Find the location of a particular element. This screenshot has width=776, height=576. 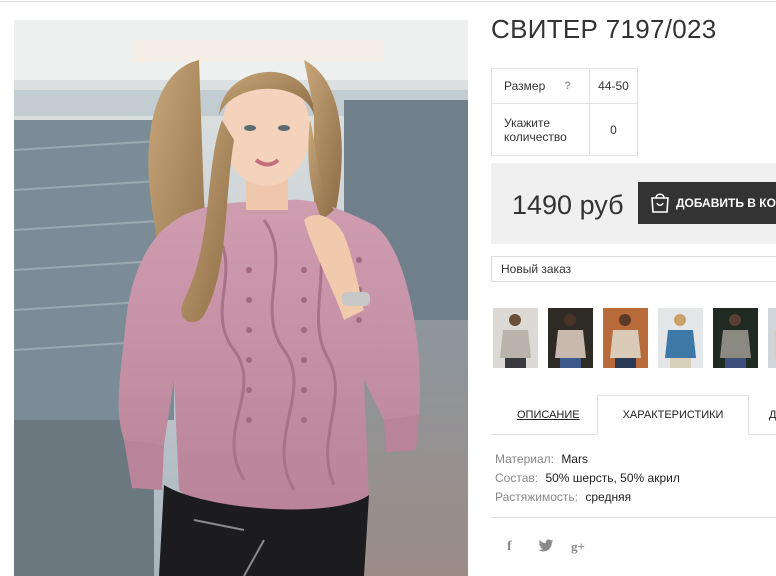

tab-characteristics-label: ХАРАКТЕРИСТИКИ is located at coordinates (673, 415).